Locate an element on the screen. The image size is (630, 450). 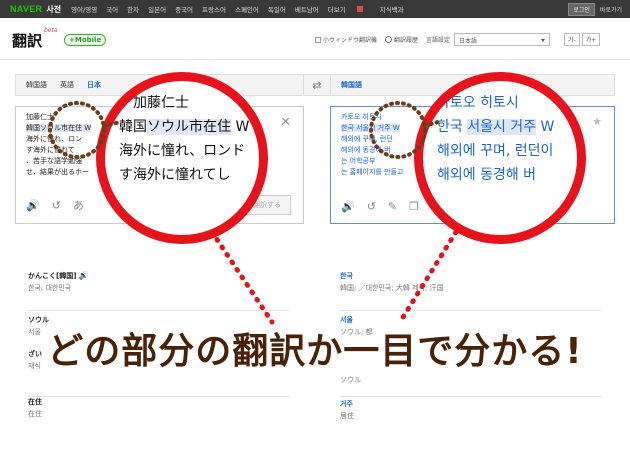
top-right-tools: 로그인 바로가기 is located at coordinates (595, 9).